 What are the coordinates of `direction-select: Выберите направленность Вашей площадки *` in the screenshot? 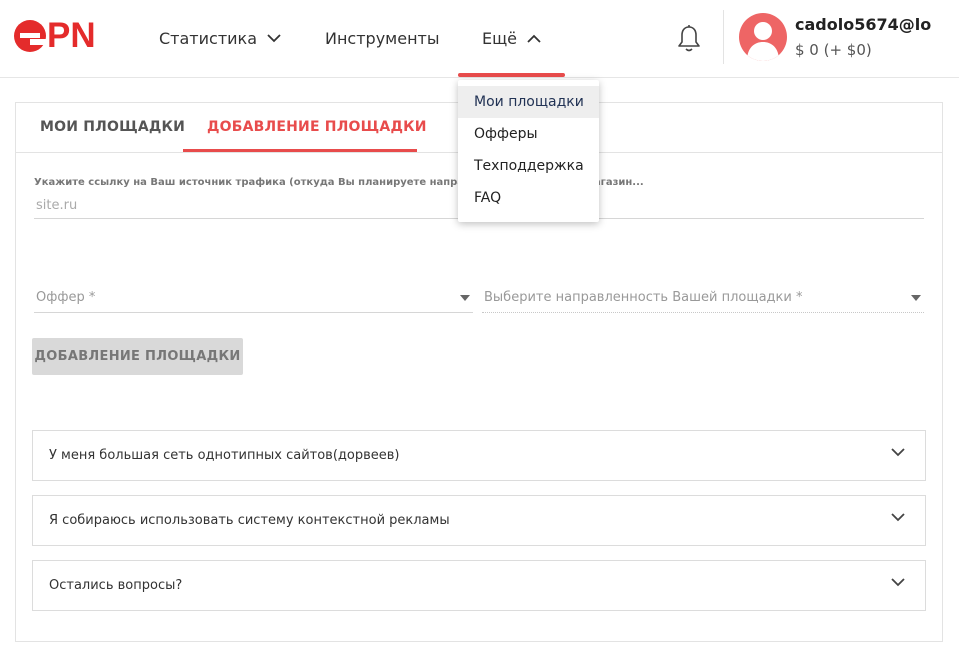 It's located at (703, 298).